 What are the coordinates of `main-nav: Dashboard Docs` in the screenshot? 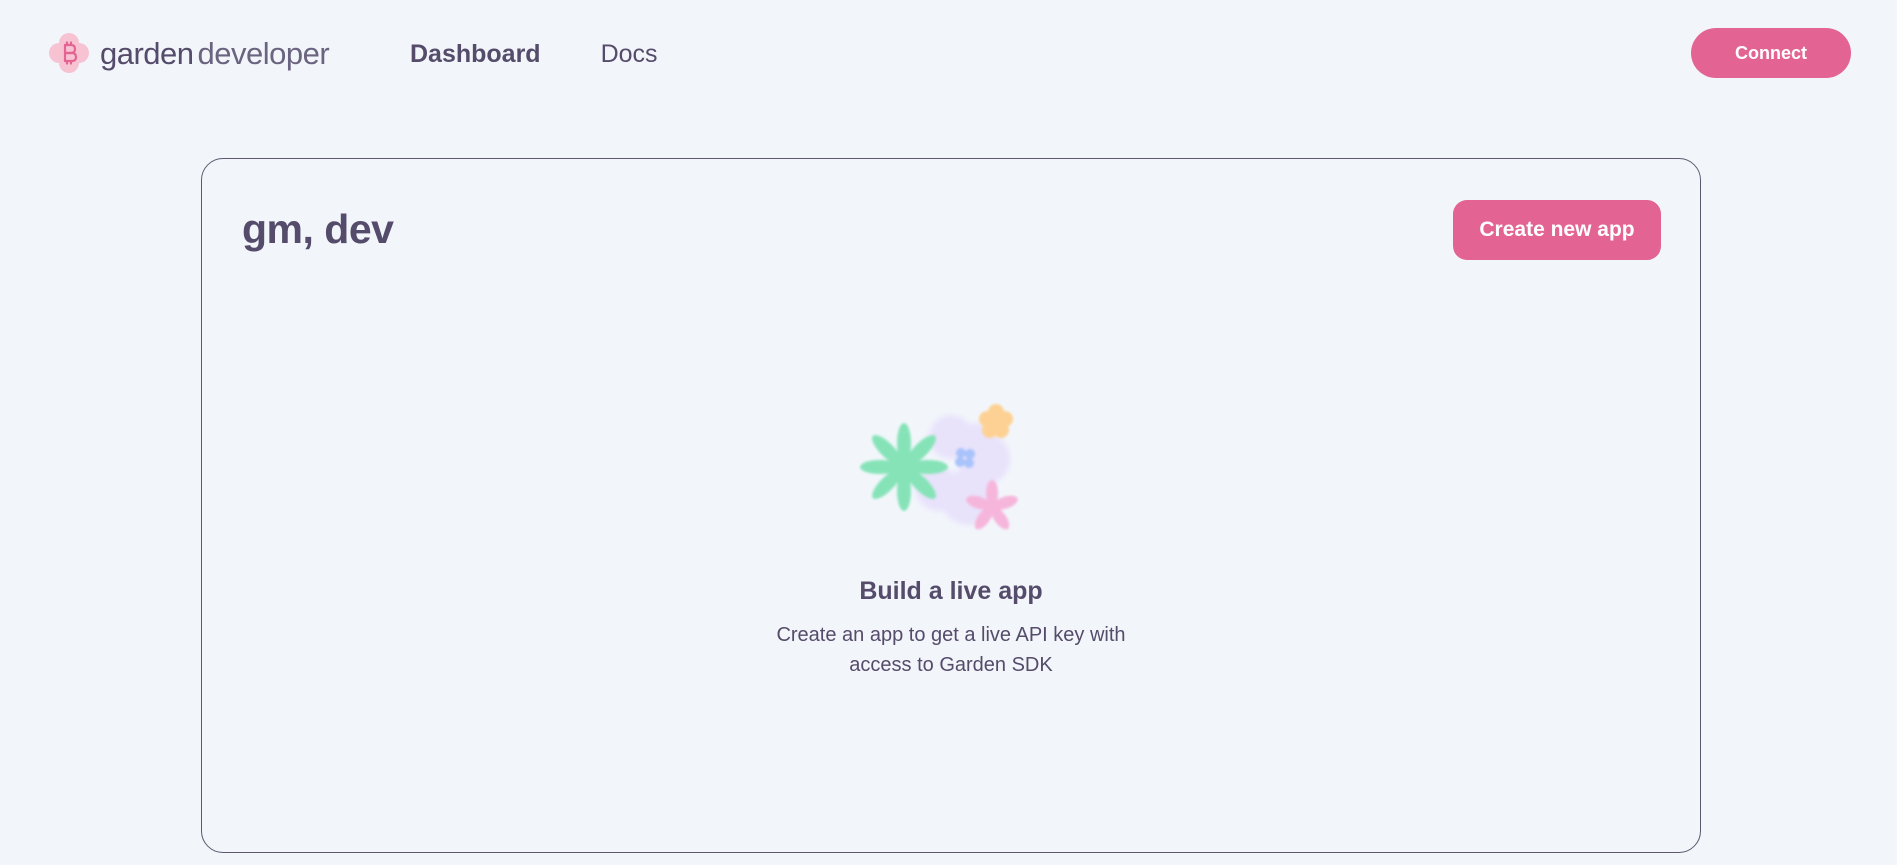 It's located at (534, 54).